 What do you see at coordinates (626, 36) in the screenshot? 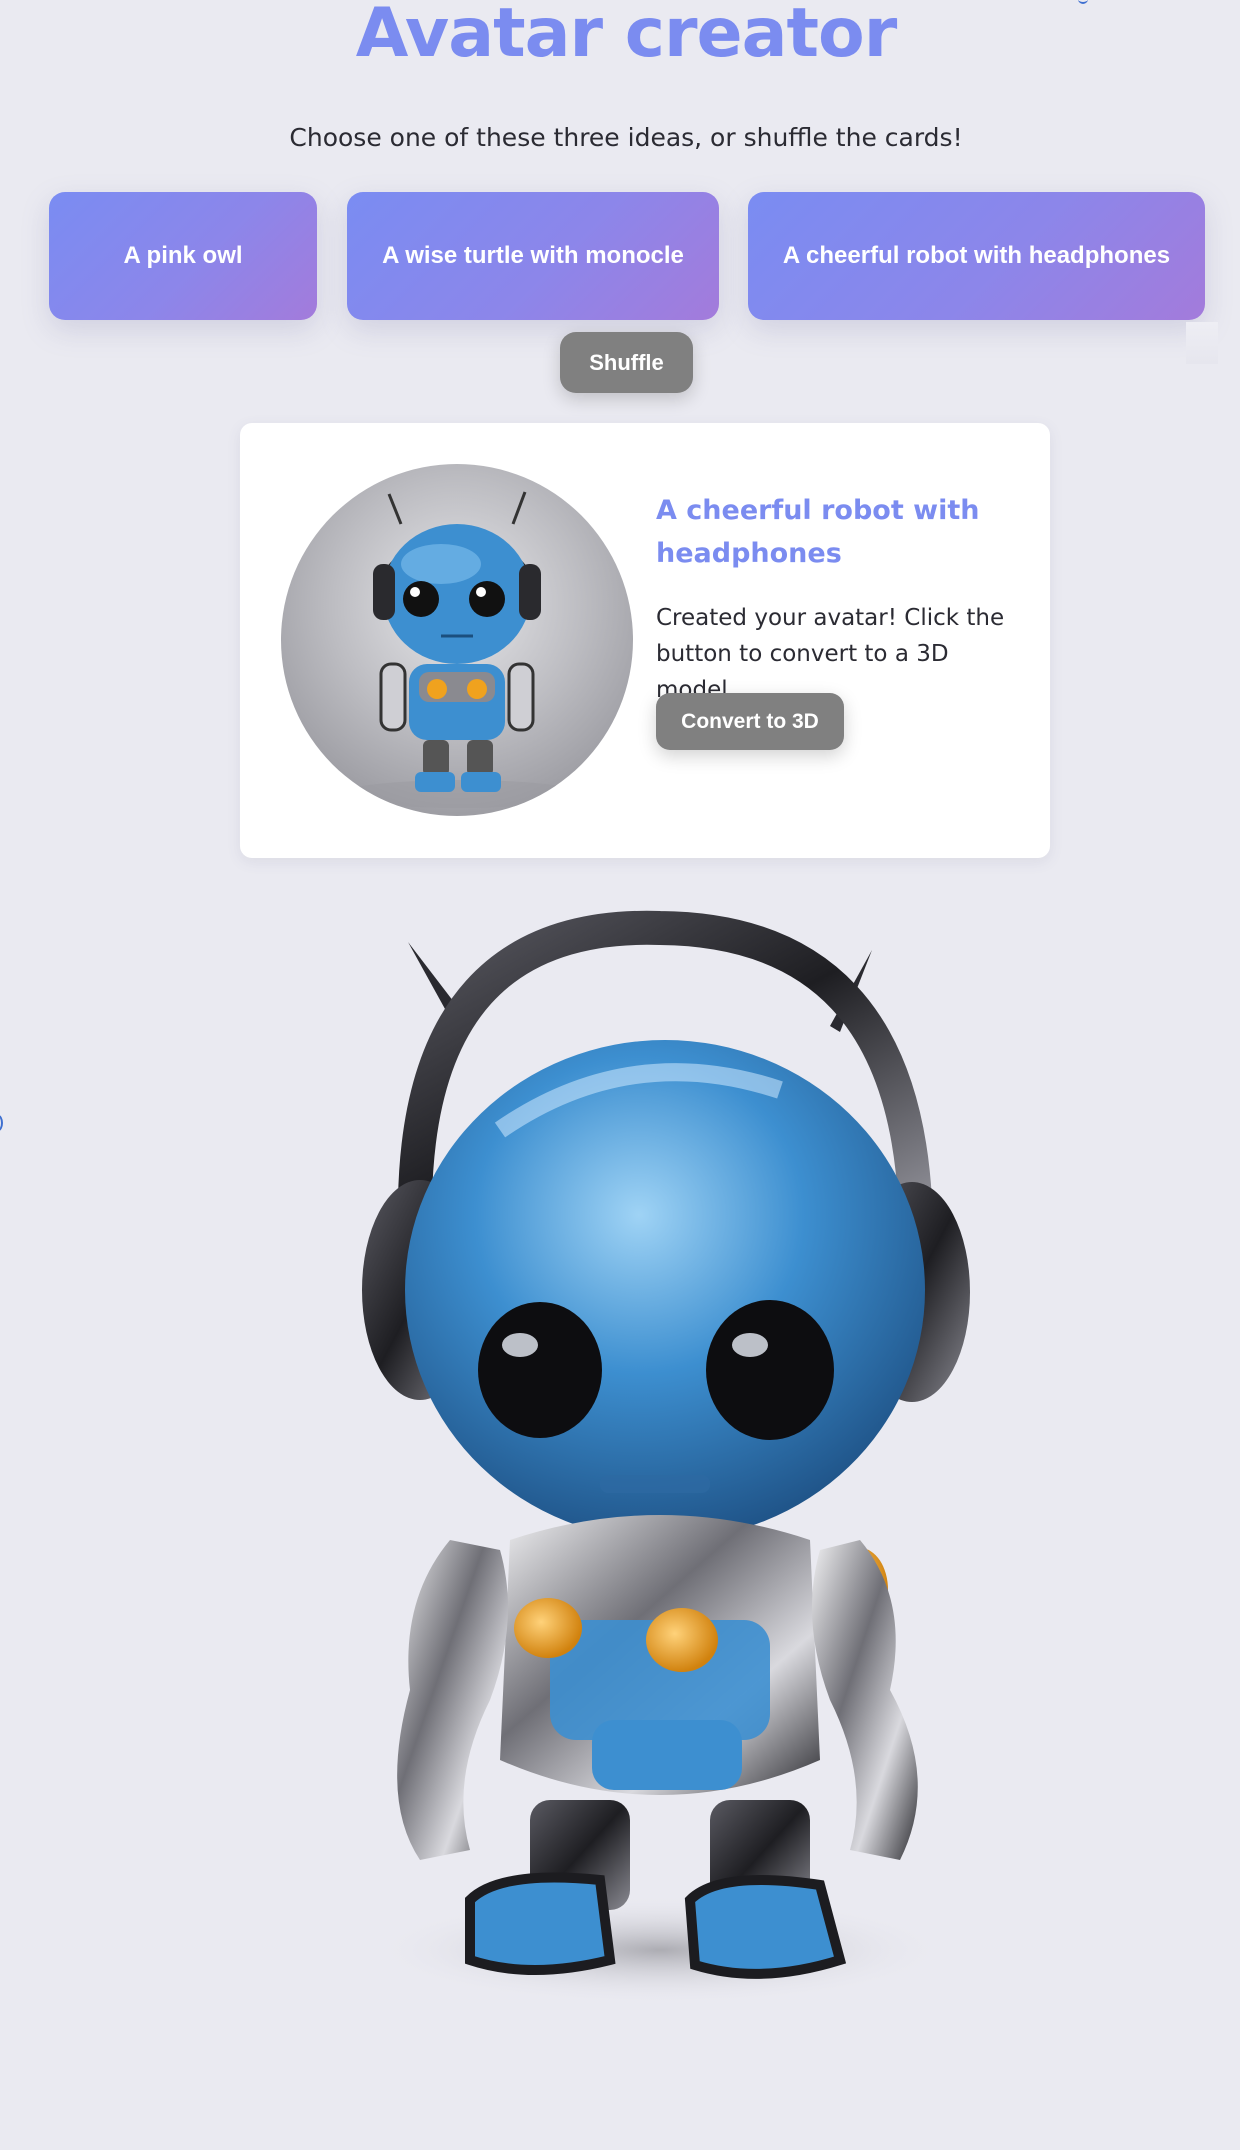
I see `page-title: Avatar creator` at bounding box center [626, 36].